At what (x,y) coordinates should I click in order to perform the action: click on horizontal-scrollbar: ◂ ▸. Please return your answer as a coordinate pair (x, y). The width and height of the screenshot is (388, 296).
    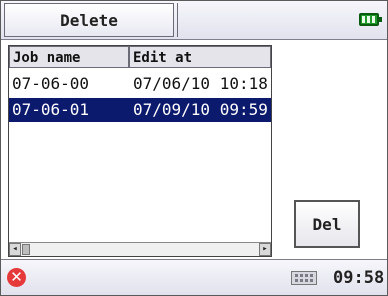
    Looking at the image, I should click on (140, 249).